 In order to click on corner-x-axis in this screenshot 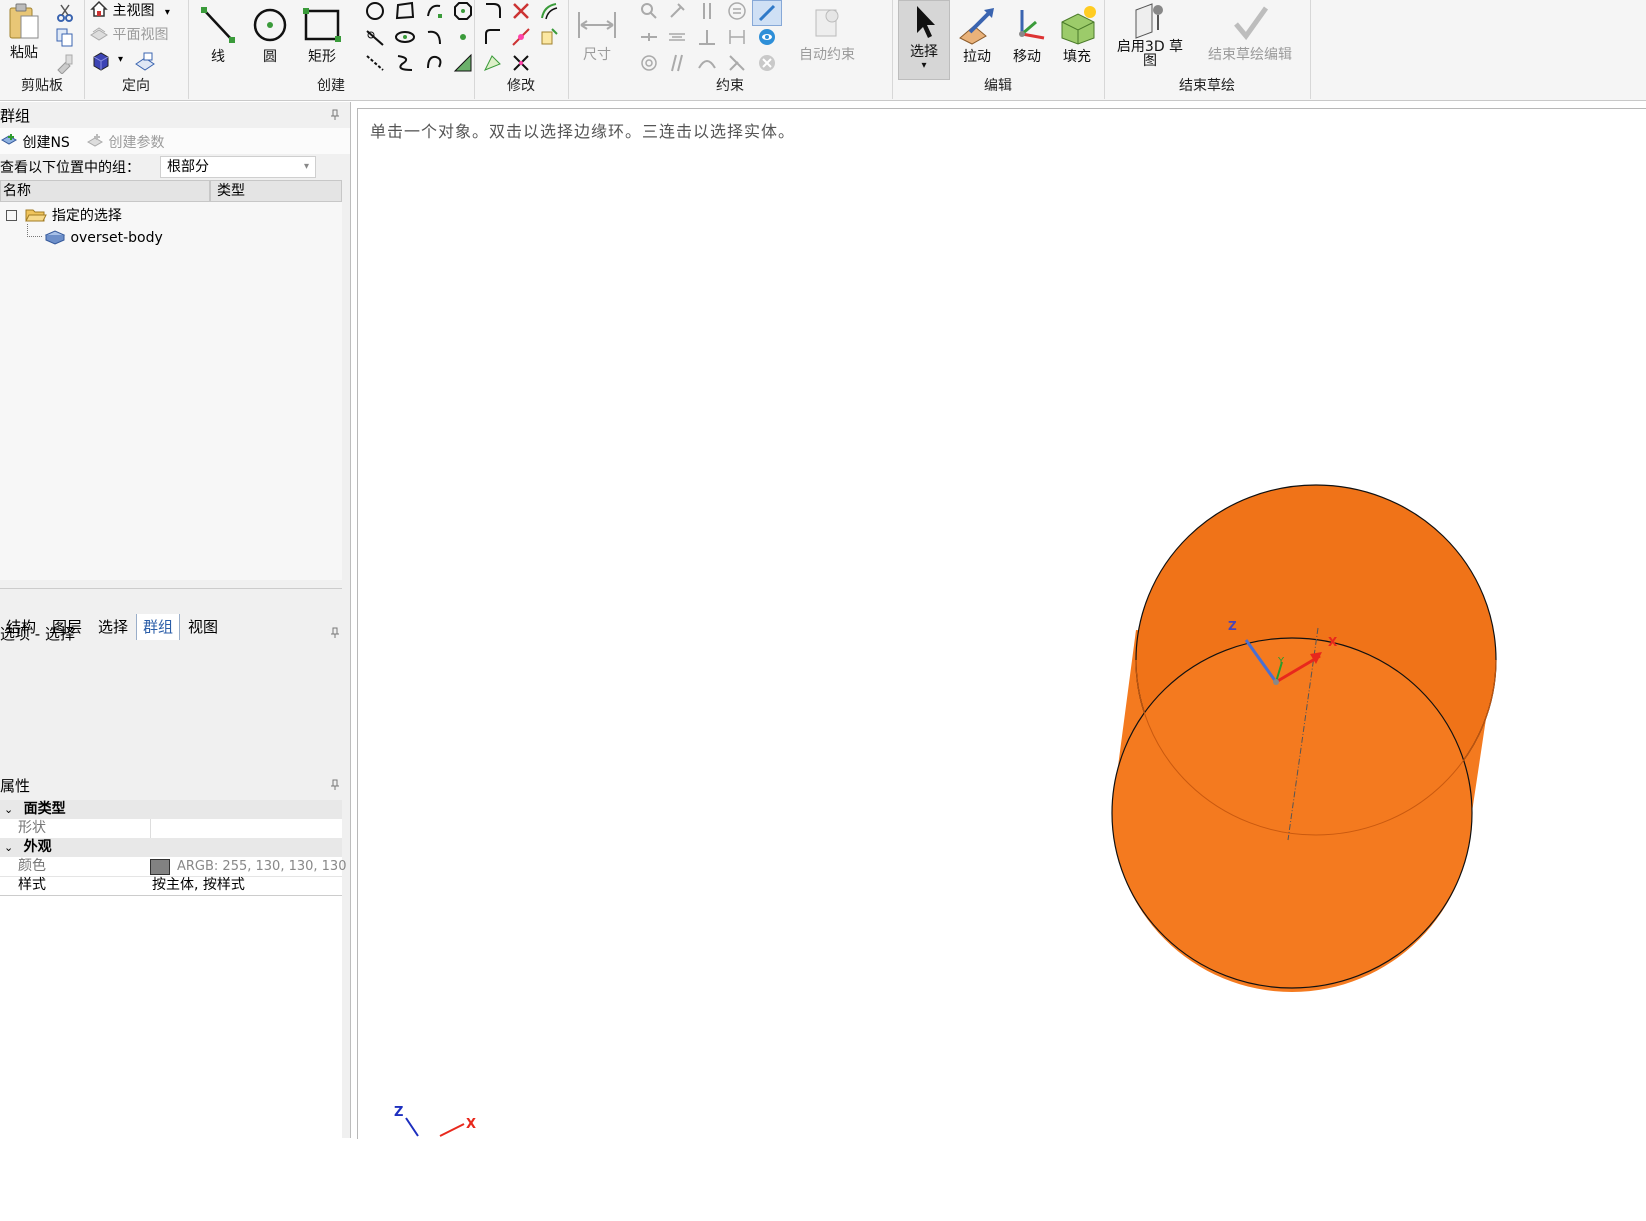, I will do `click(452, 1130)`.